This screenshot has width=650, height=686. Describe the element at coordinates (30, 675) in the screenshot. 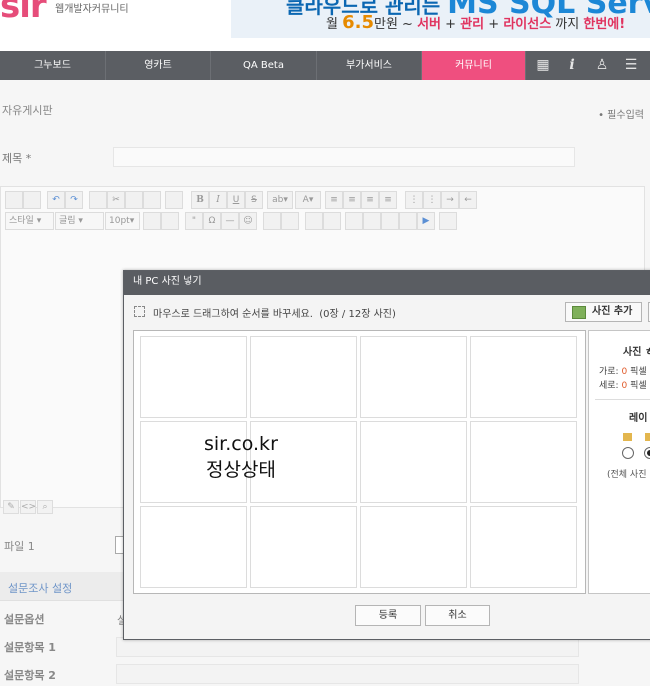

I see `survey-item2-label: 설문항목 2` at that location.